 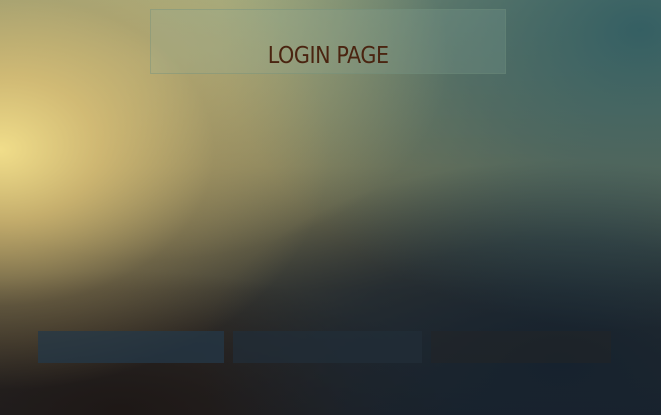 I want to click on page-title: LOGIN PAGE, so click(x=328, y=56).